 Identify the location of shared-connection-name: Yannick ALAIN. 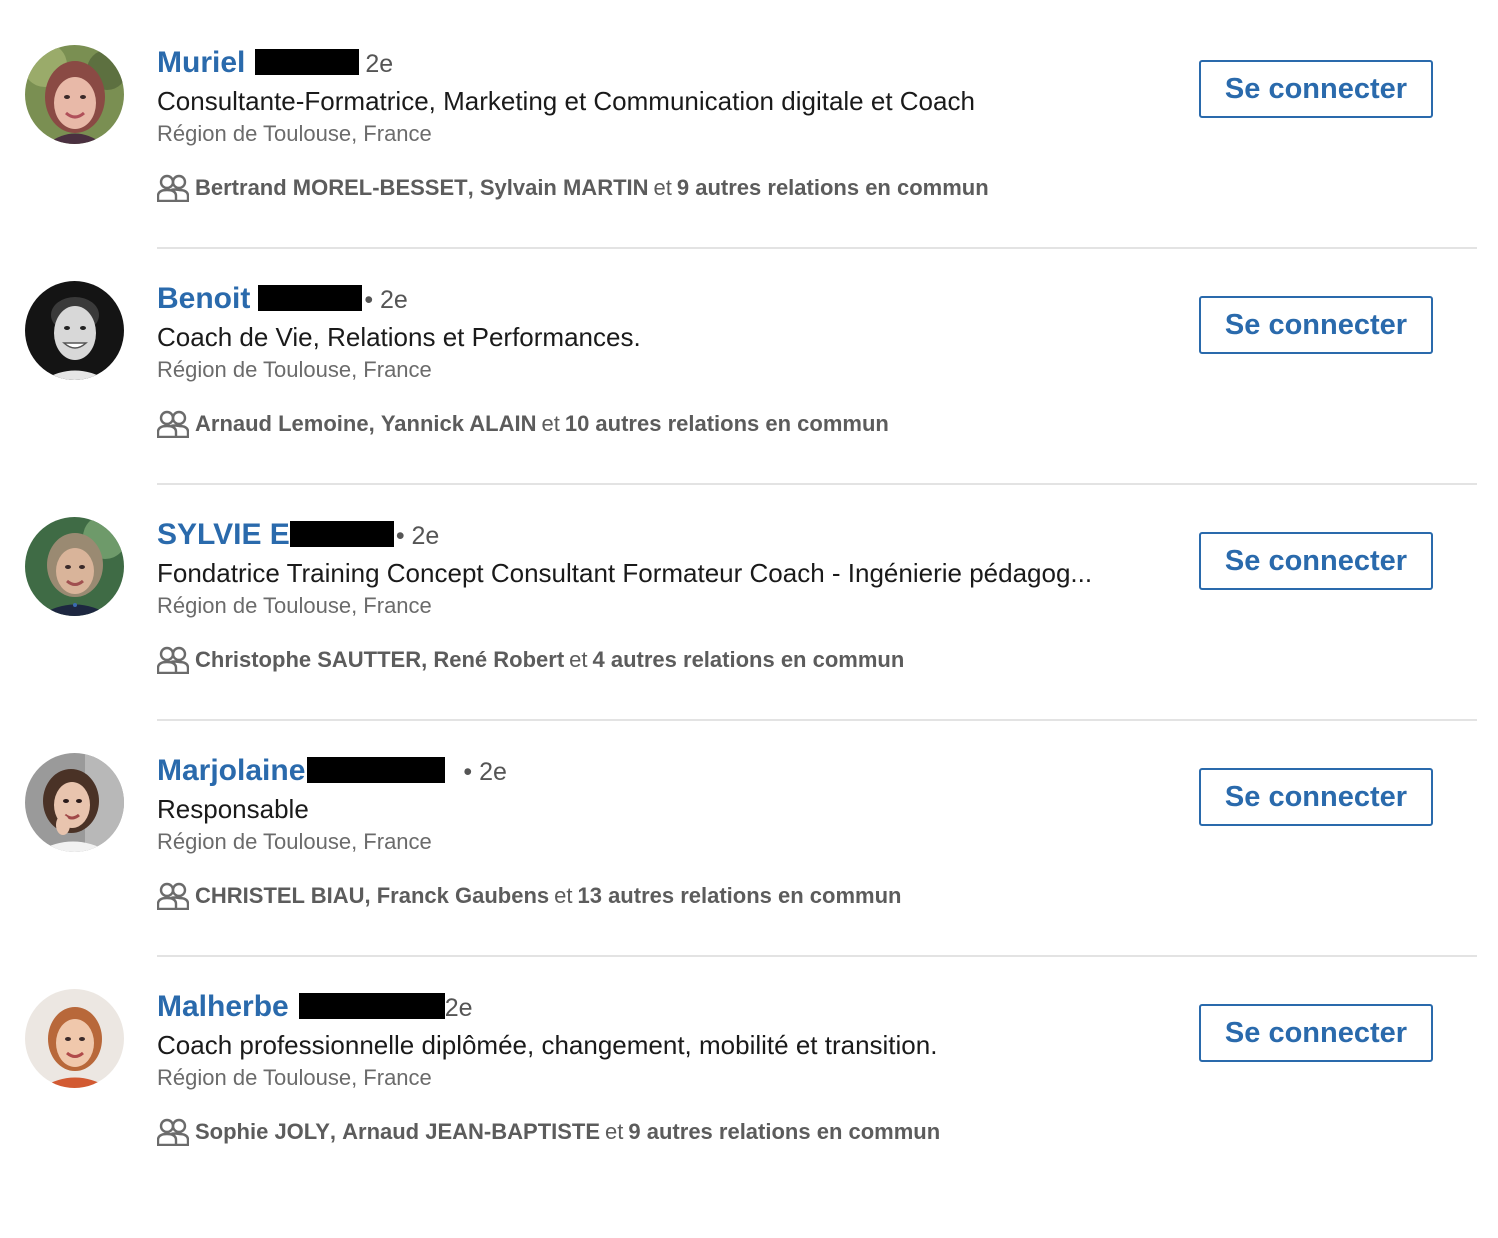
(459, 424).